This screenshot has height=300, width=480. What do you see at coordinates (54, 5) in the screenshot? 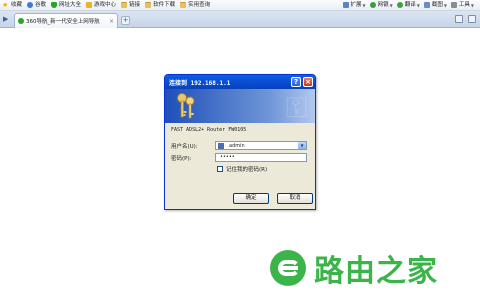
I see `shield-icon` at bounding box center [54, 5].